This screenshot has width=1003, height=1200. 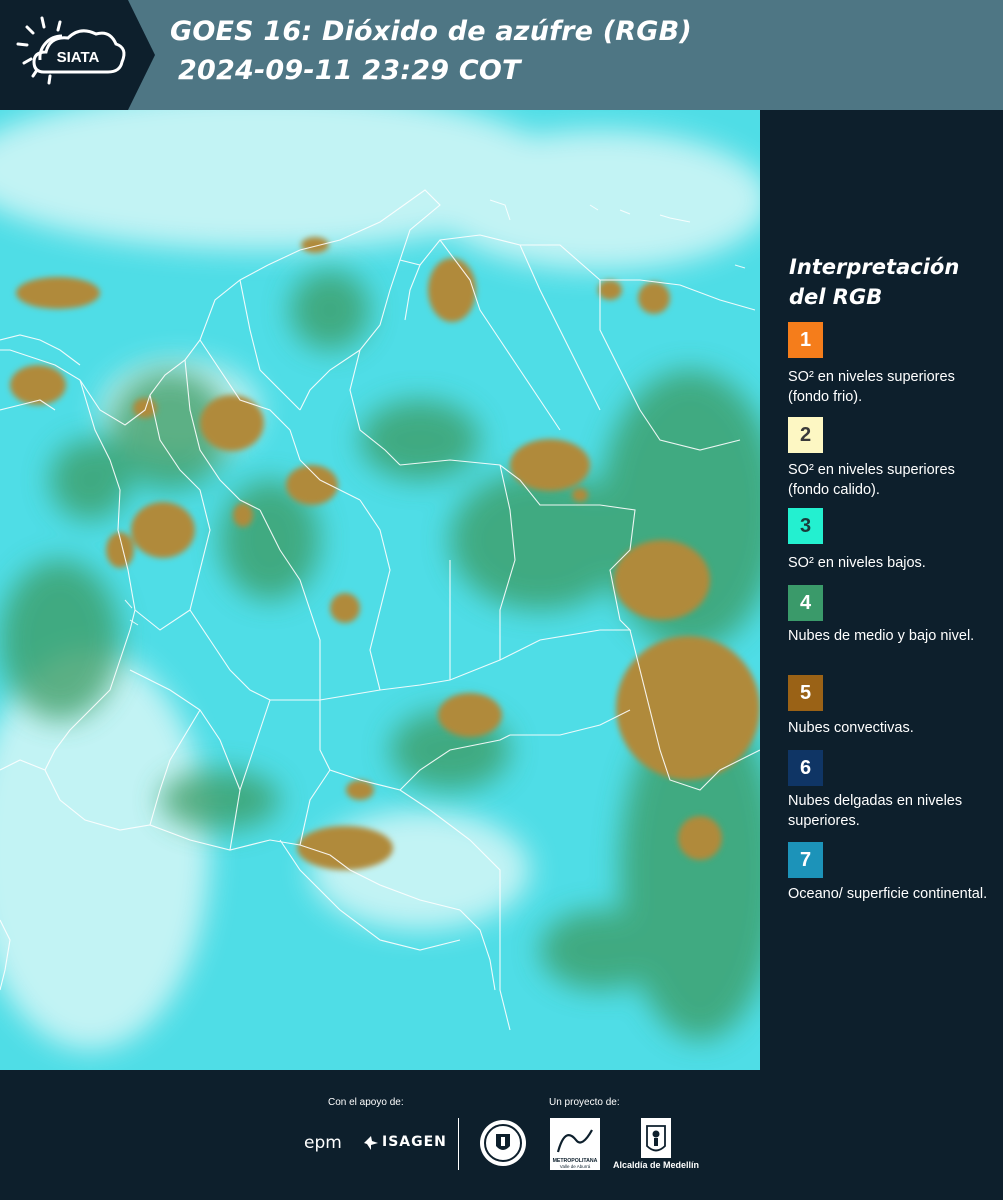 I want to click on legend-swatch-2: 2, so click(x=805, y=435).